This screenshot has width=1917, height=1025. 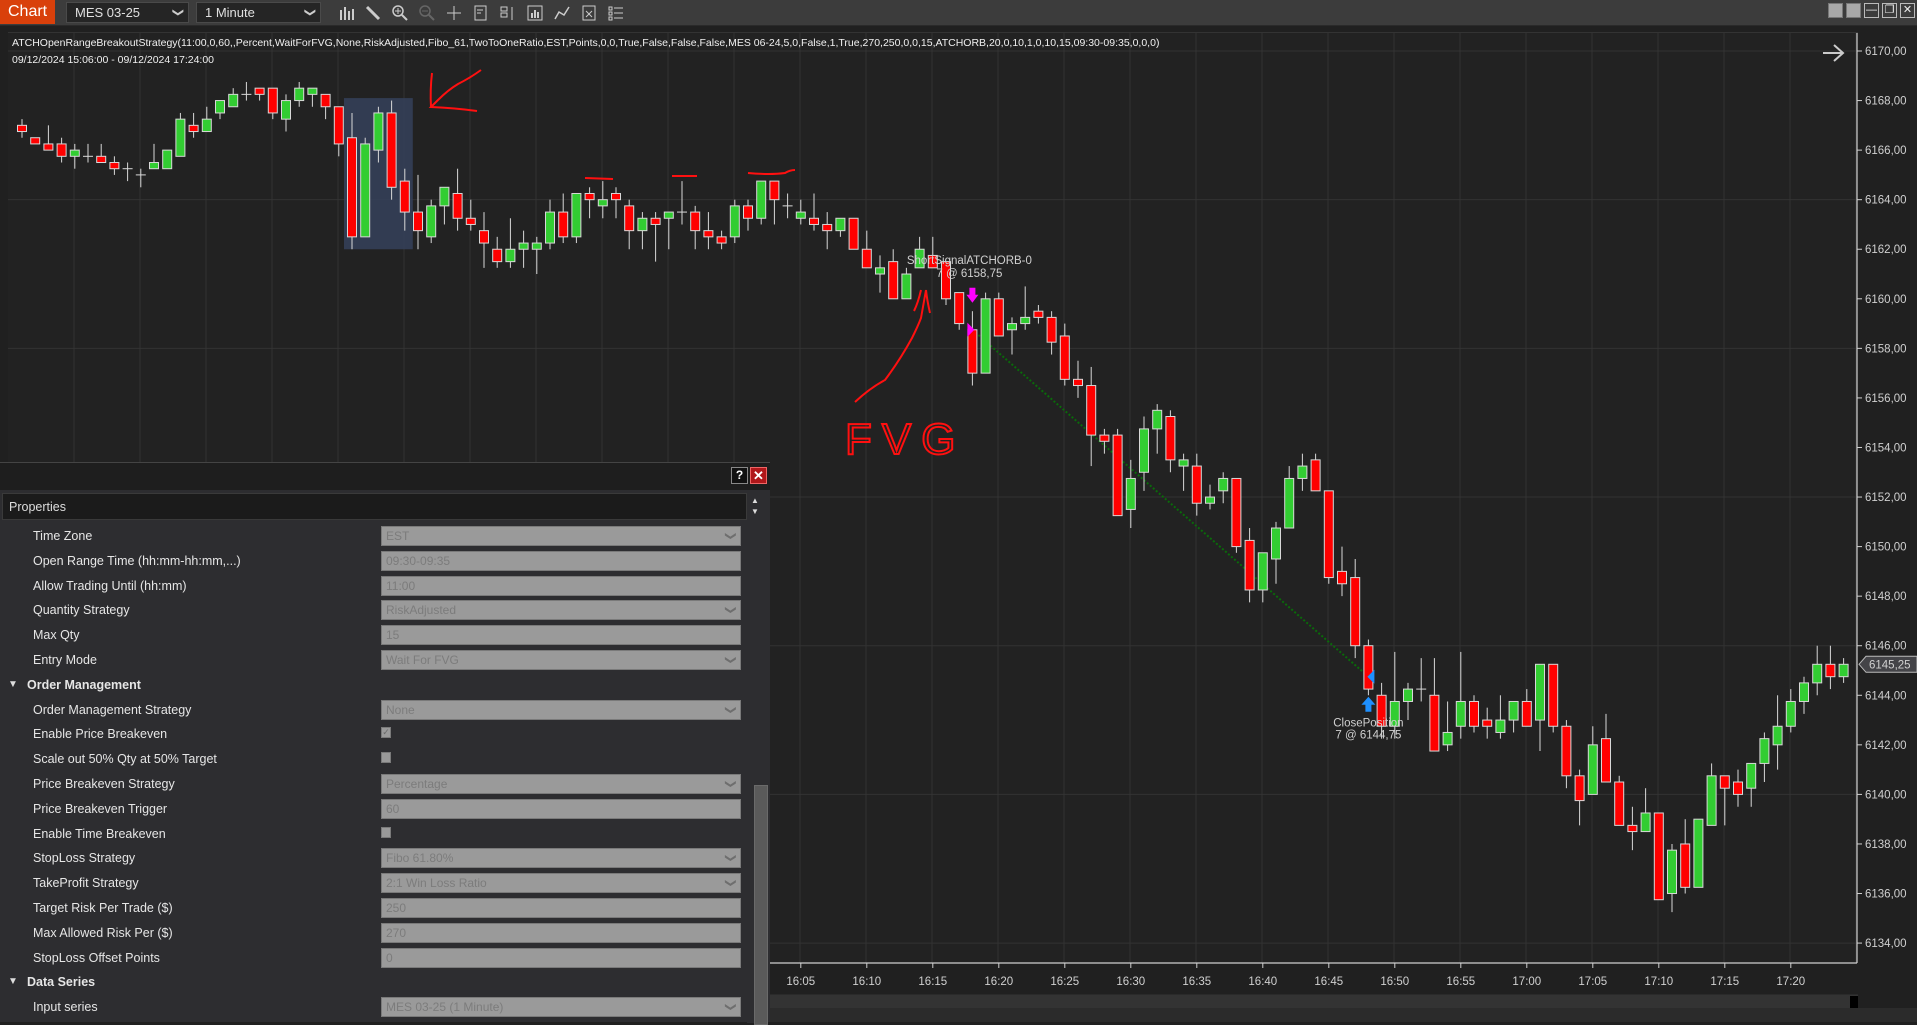 I want to click on price-tick-label: 6156,00, so click(x=1886, y=399).